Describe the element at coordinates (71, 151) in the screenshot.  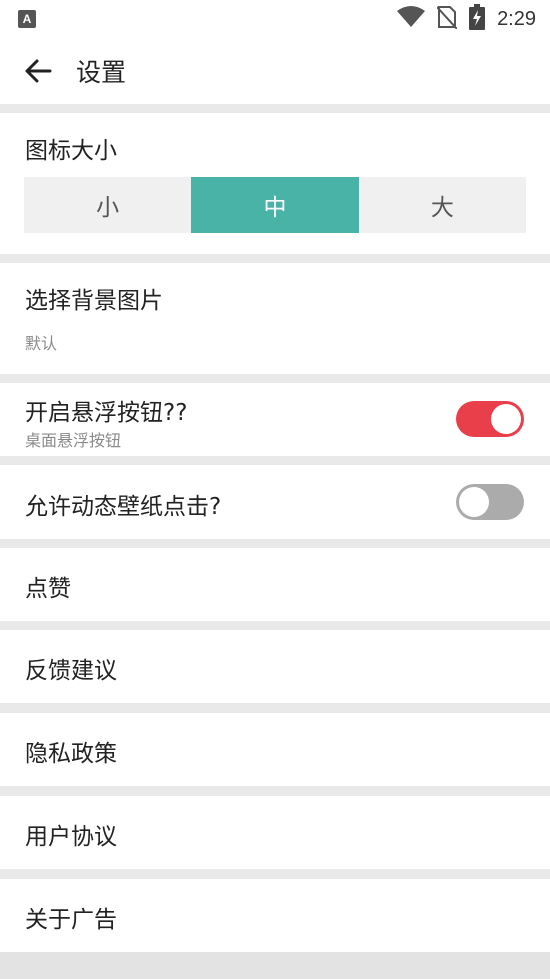
I see `icon-size-title: 图标大小` at that location.